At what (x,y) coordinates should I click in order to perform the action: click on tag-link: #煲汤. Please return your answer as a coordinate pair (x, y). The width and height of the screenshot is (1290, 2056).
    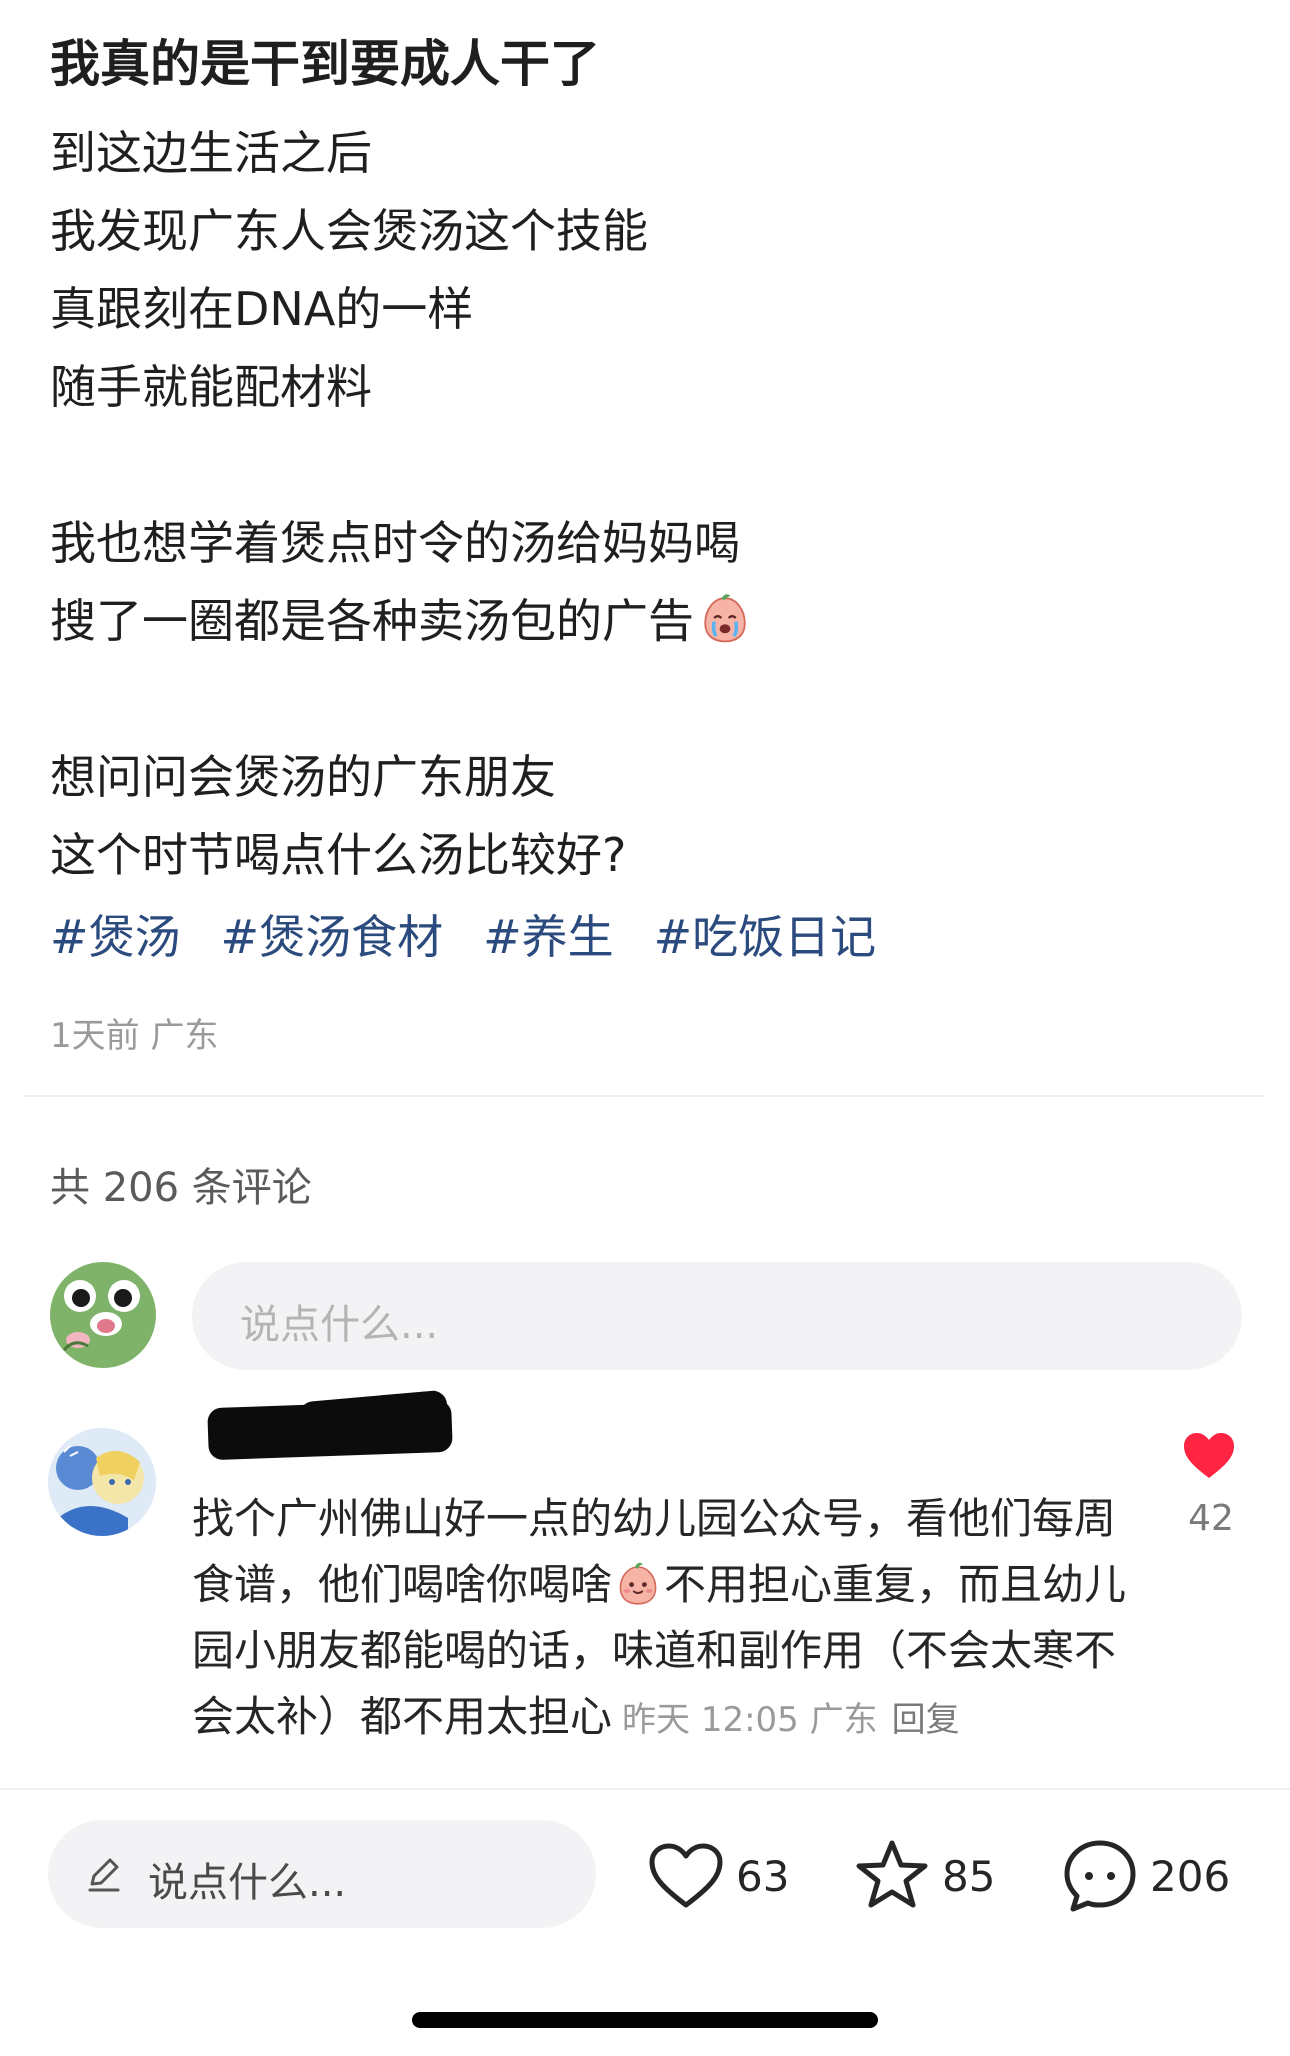
    Looking at the image, I should click on (115, 937).